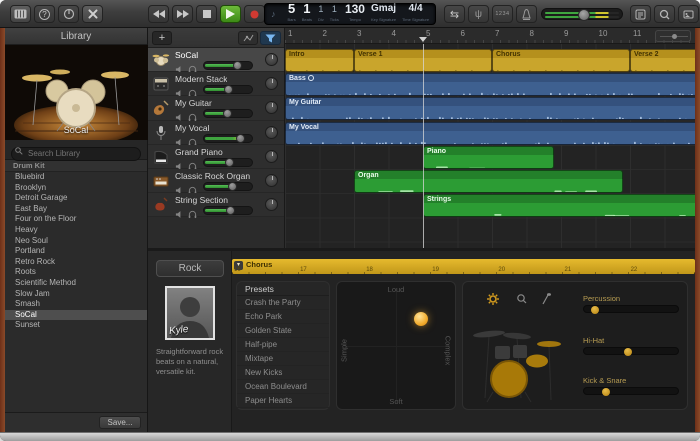  I want to click on region-my-guitar: My Guitar, so click(490, 109).